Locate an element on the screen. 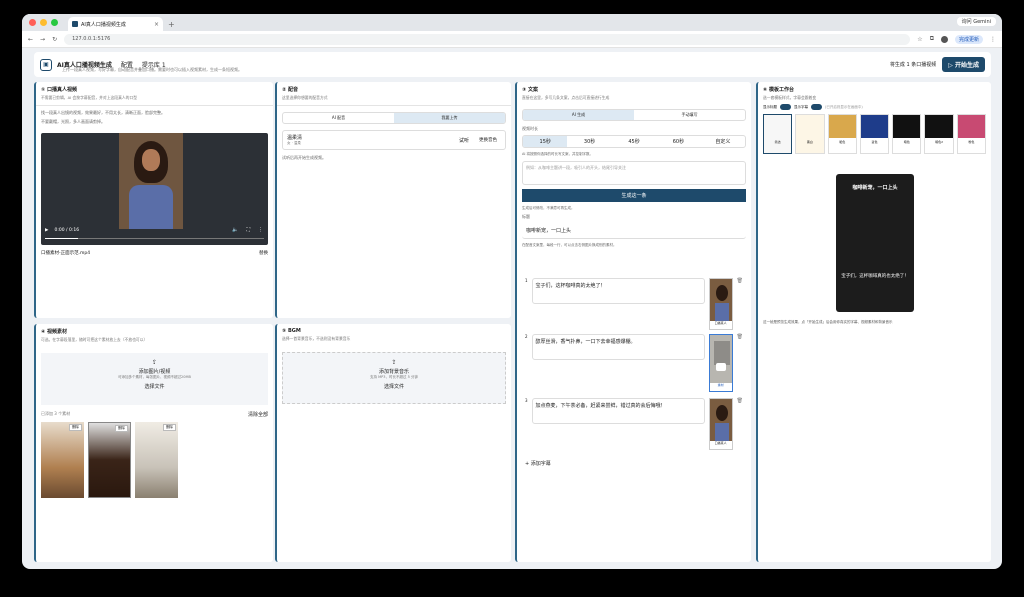 Image resolution: width=1024 pixels, height=597 pixels. extensions-icon: ⧉ is located at coordinates (932, 39).